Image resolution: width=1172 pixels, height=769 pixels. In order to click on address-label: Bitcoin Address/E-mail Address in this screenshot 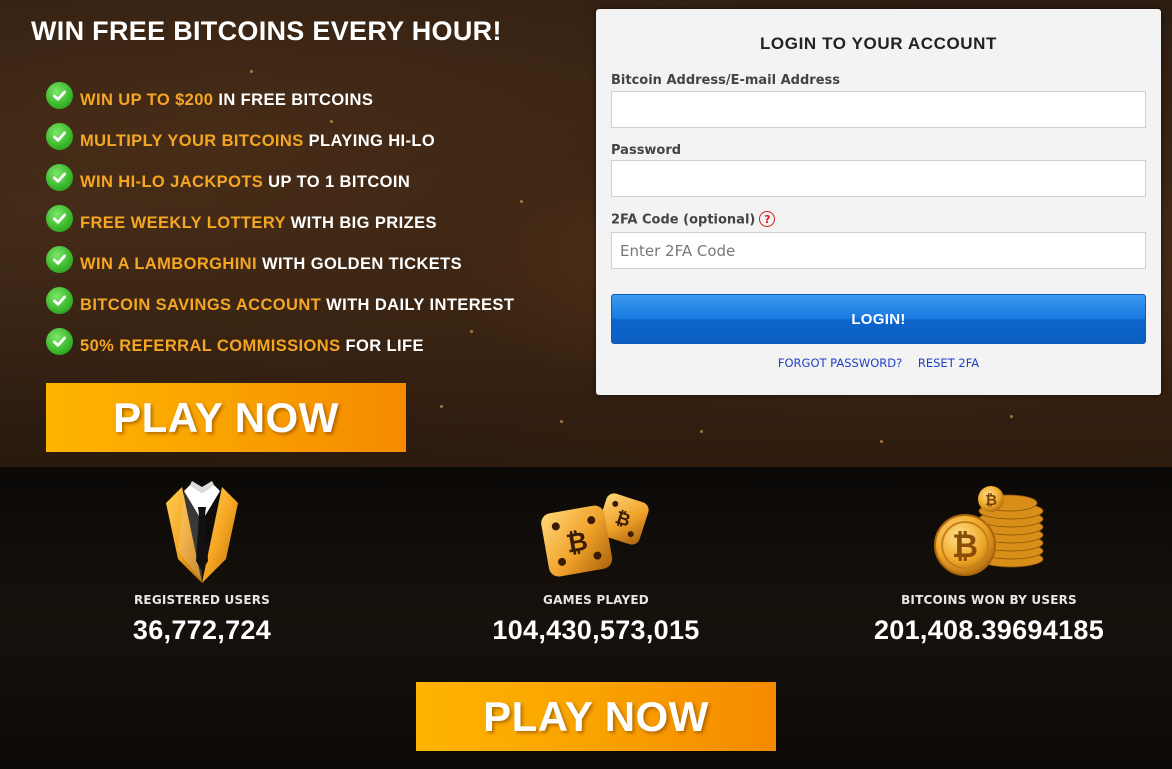, I will do `click(725, 80)`.